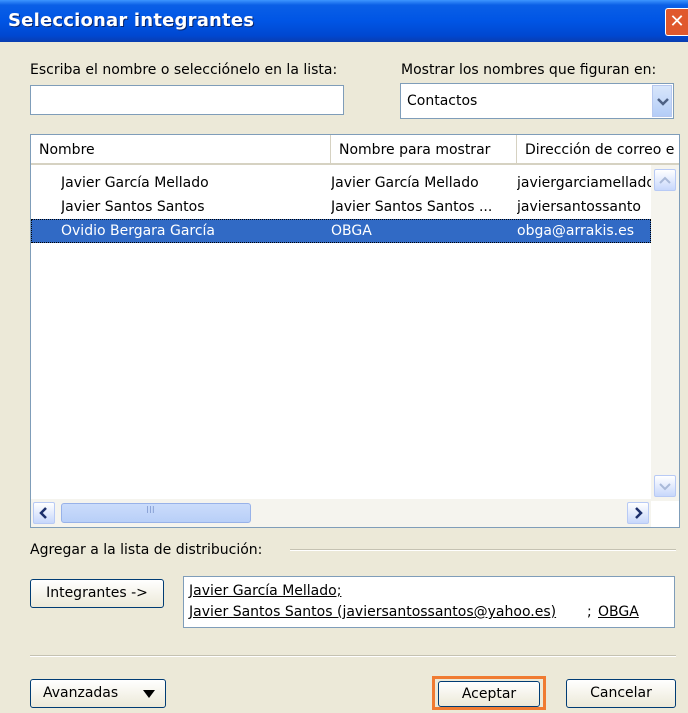  What do you see at coordinates (442, 101) in the screenshot?
I see `address-book-value: Contactos` at bounding box center [442, 101].